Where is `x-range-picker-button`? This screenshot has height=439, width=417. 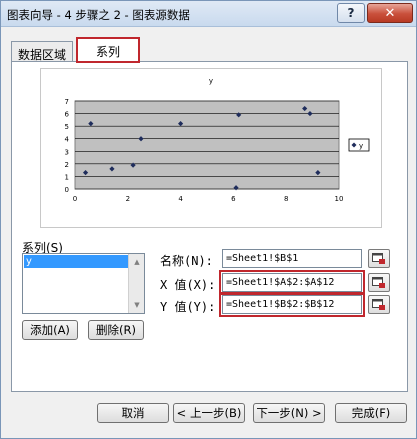 x-range-picker-button is located at coordinates (379, 282).